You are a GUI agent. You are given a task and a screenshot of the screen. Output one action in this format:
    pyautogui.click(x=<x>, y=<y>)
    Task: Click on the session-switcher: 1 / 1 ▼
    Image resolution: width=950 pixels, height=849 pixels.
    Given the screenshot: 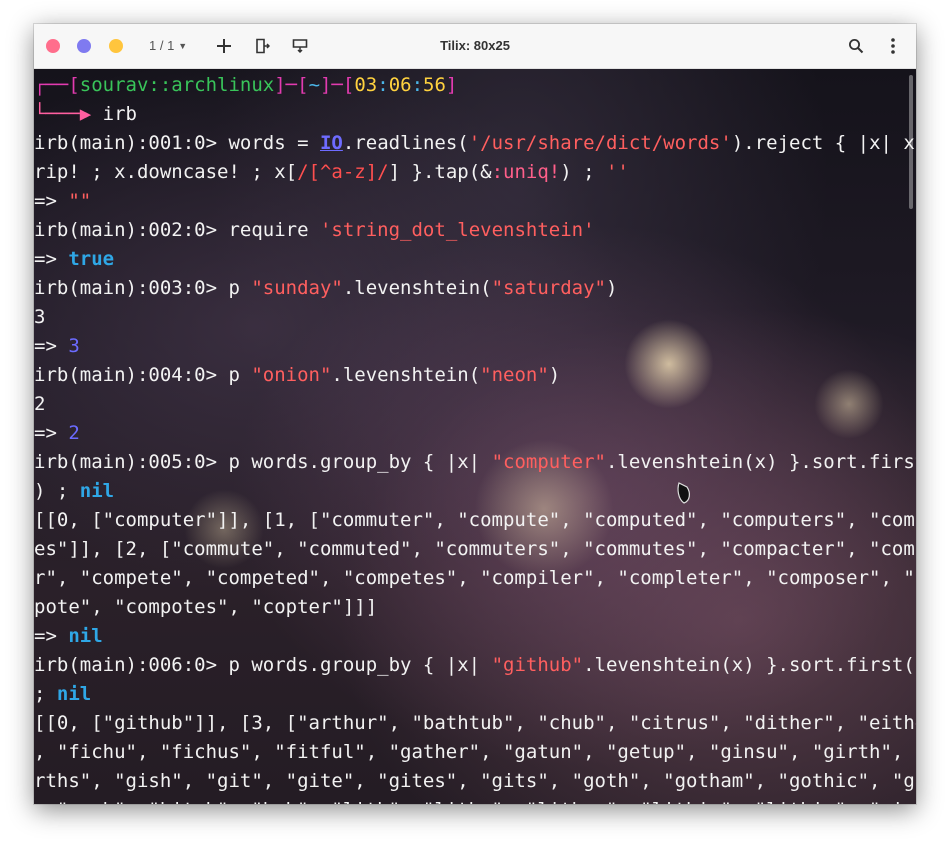 What is the action you would take?
    pyautogui.click(x=168, y=45)
    